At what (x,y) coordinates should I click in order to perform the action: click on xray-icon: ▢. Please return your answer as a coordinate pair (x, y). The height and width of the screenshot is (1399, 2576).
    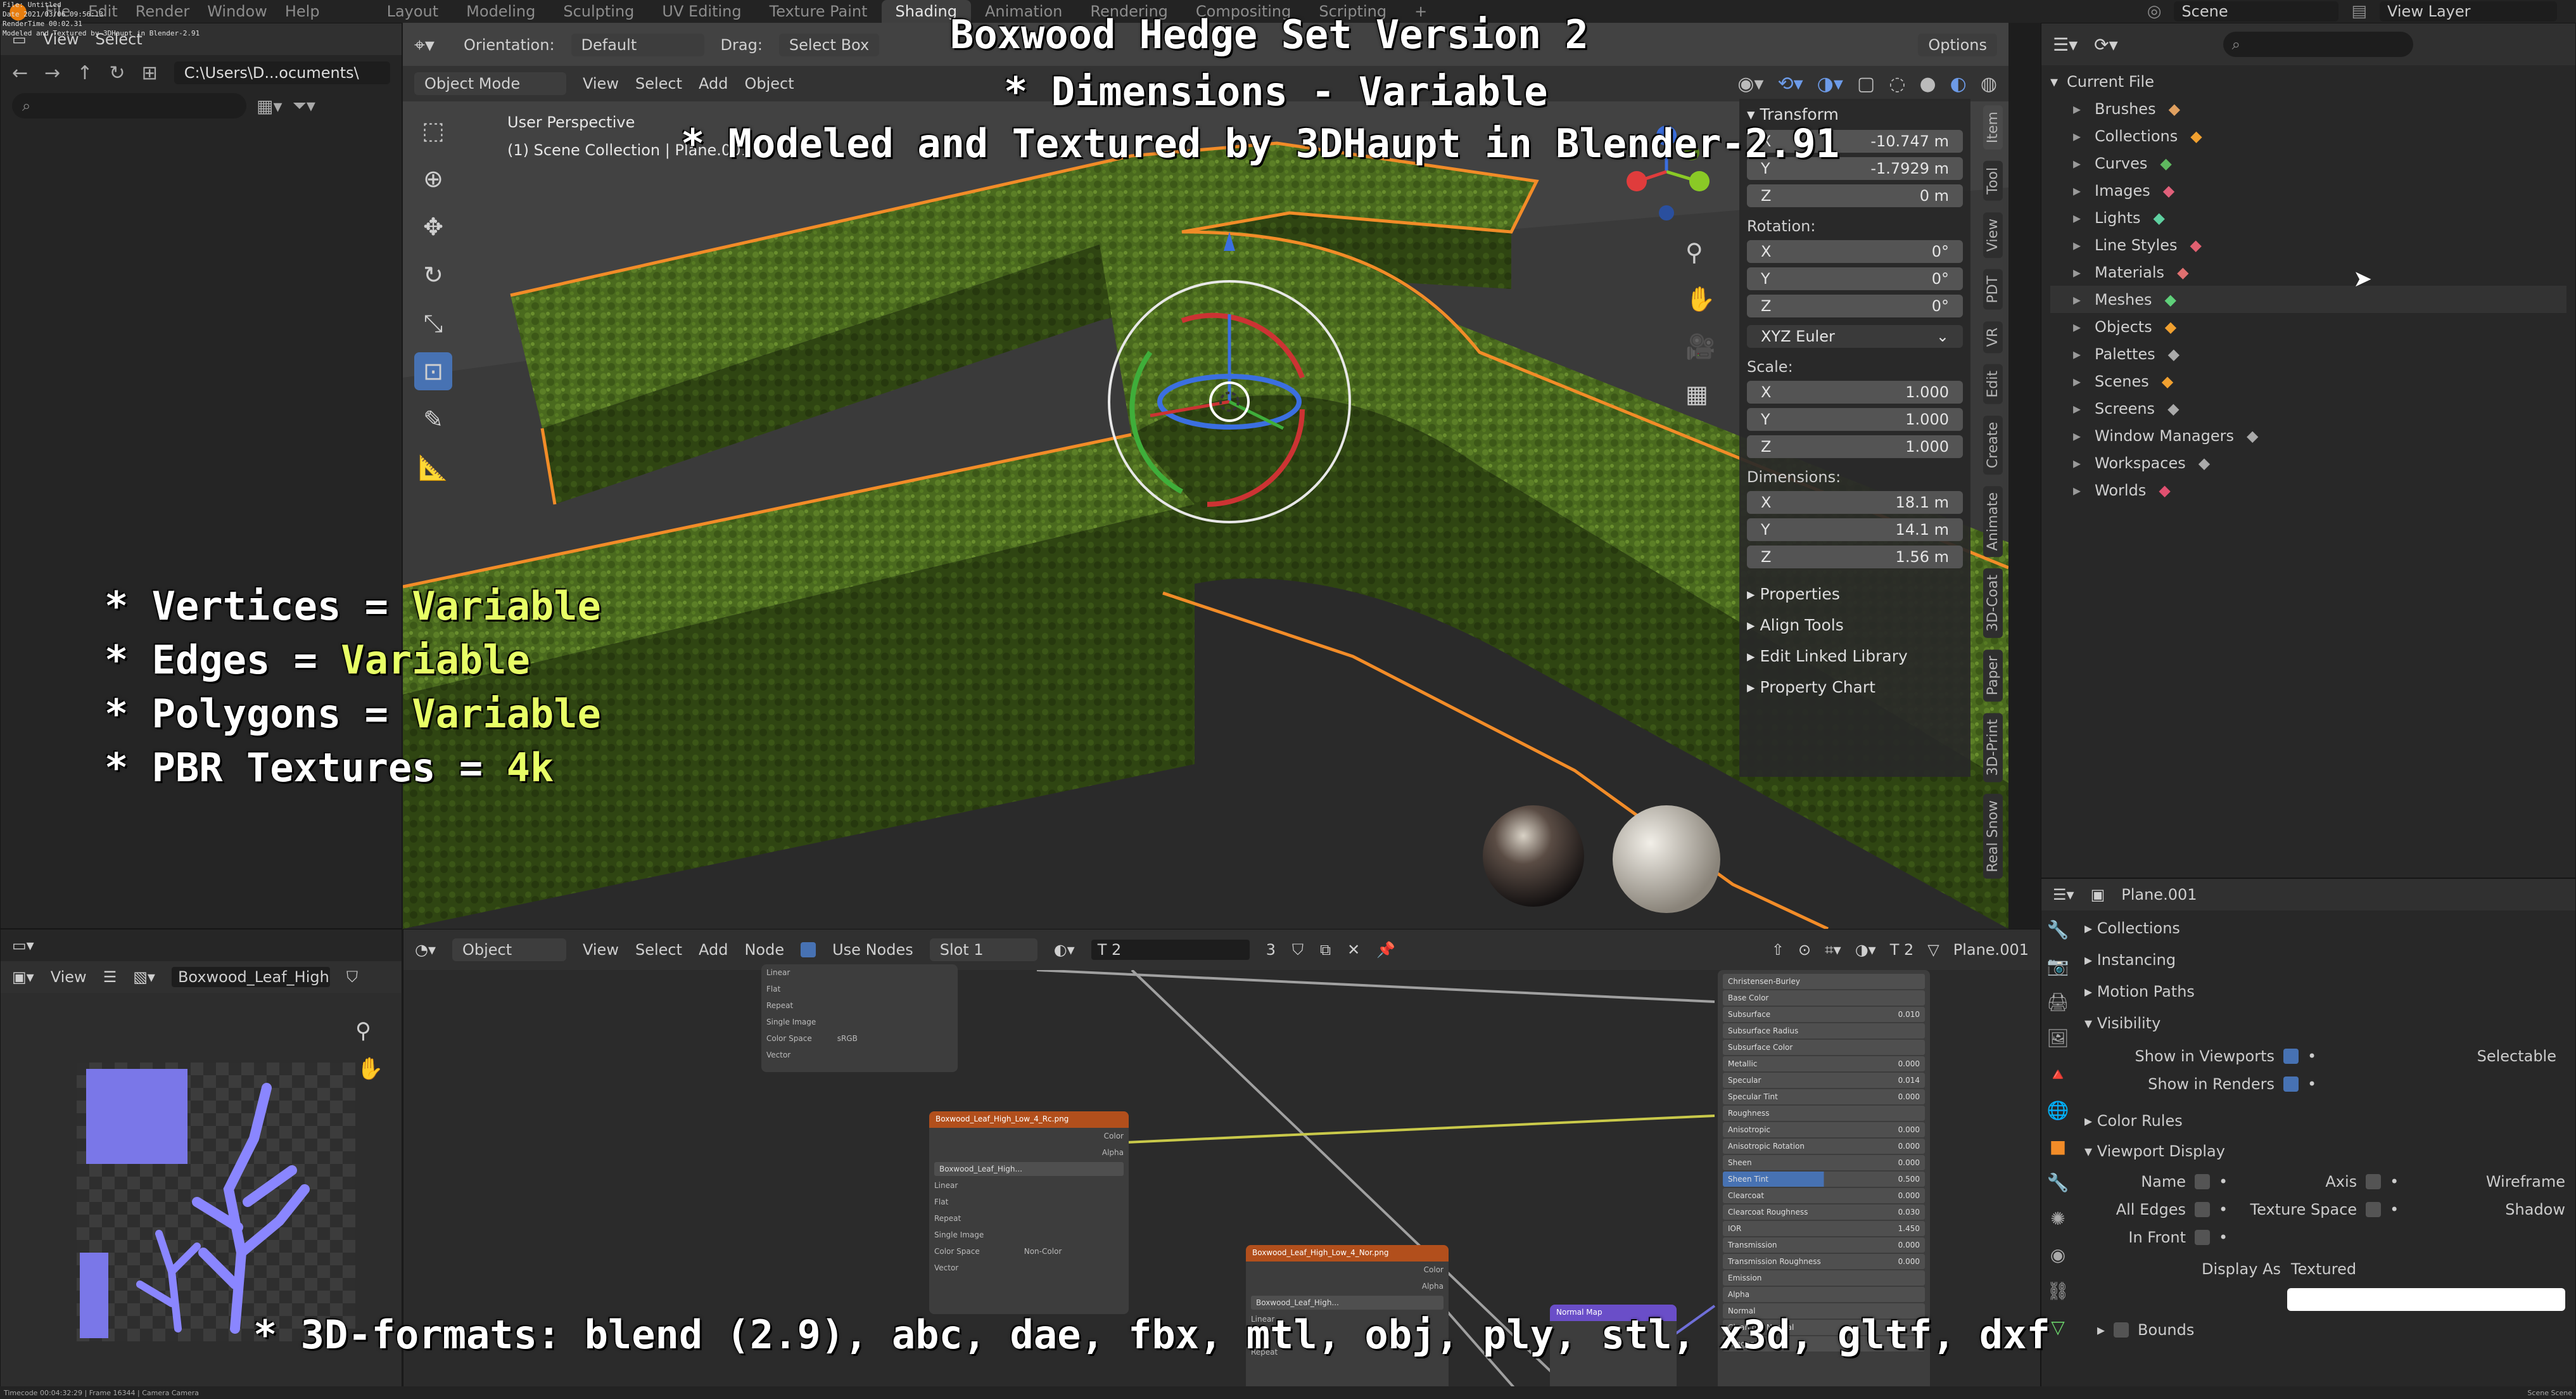
    Looking at the image, I should click on (1866, 84).